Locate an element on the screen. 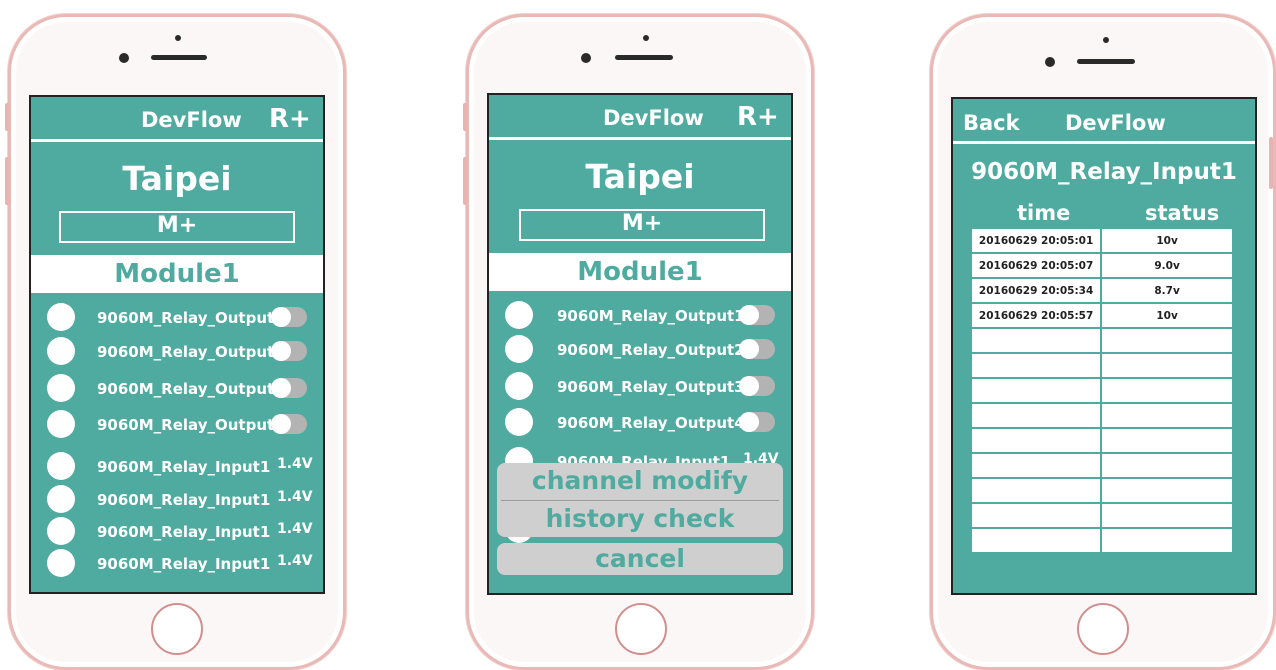 The width and height of the screenshot is (1276, 670). history-time-cell: 20160629 20:05:57 is located at coordinates (1036, 315).